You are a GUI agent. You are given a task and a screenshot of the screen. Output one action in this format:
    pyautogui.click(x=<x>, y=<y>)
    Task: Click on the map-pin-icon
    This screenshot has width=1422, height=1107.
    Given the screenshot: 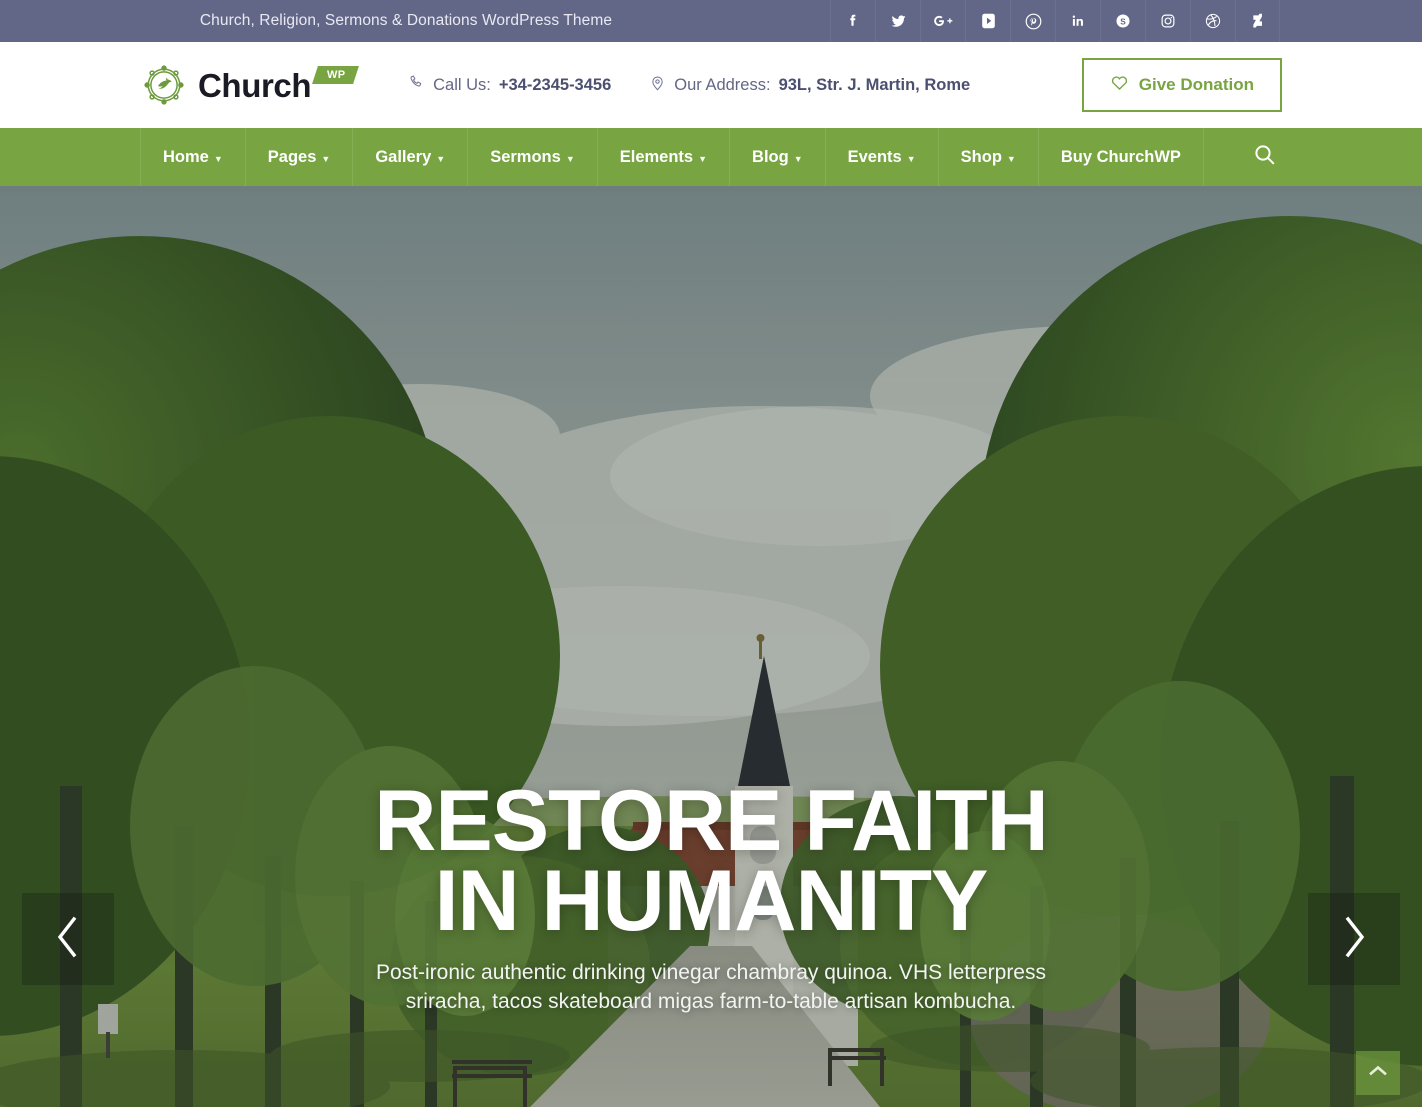 What is the action you would take?
    pyautogui.click(x=657, y=85)
    